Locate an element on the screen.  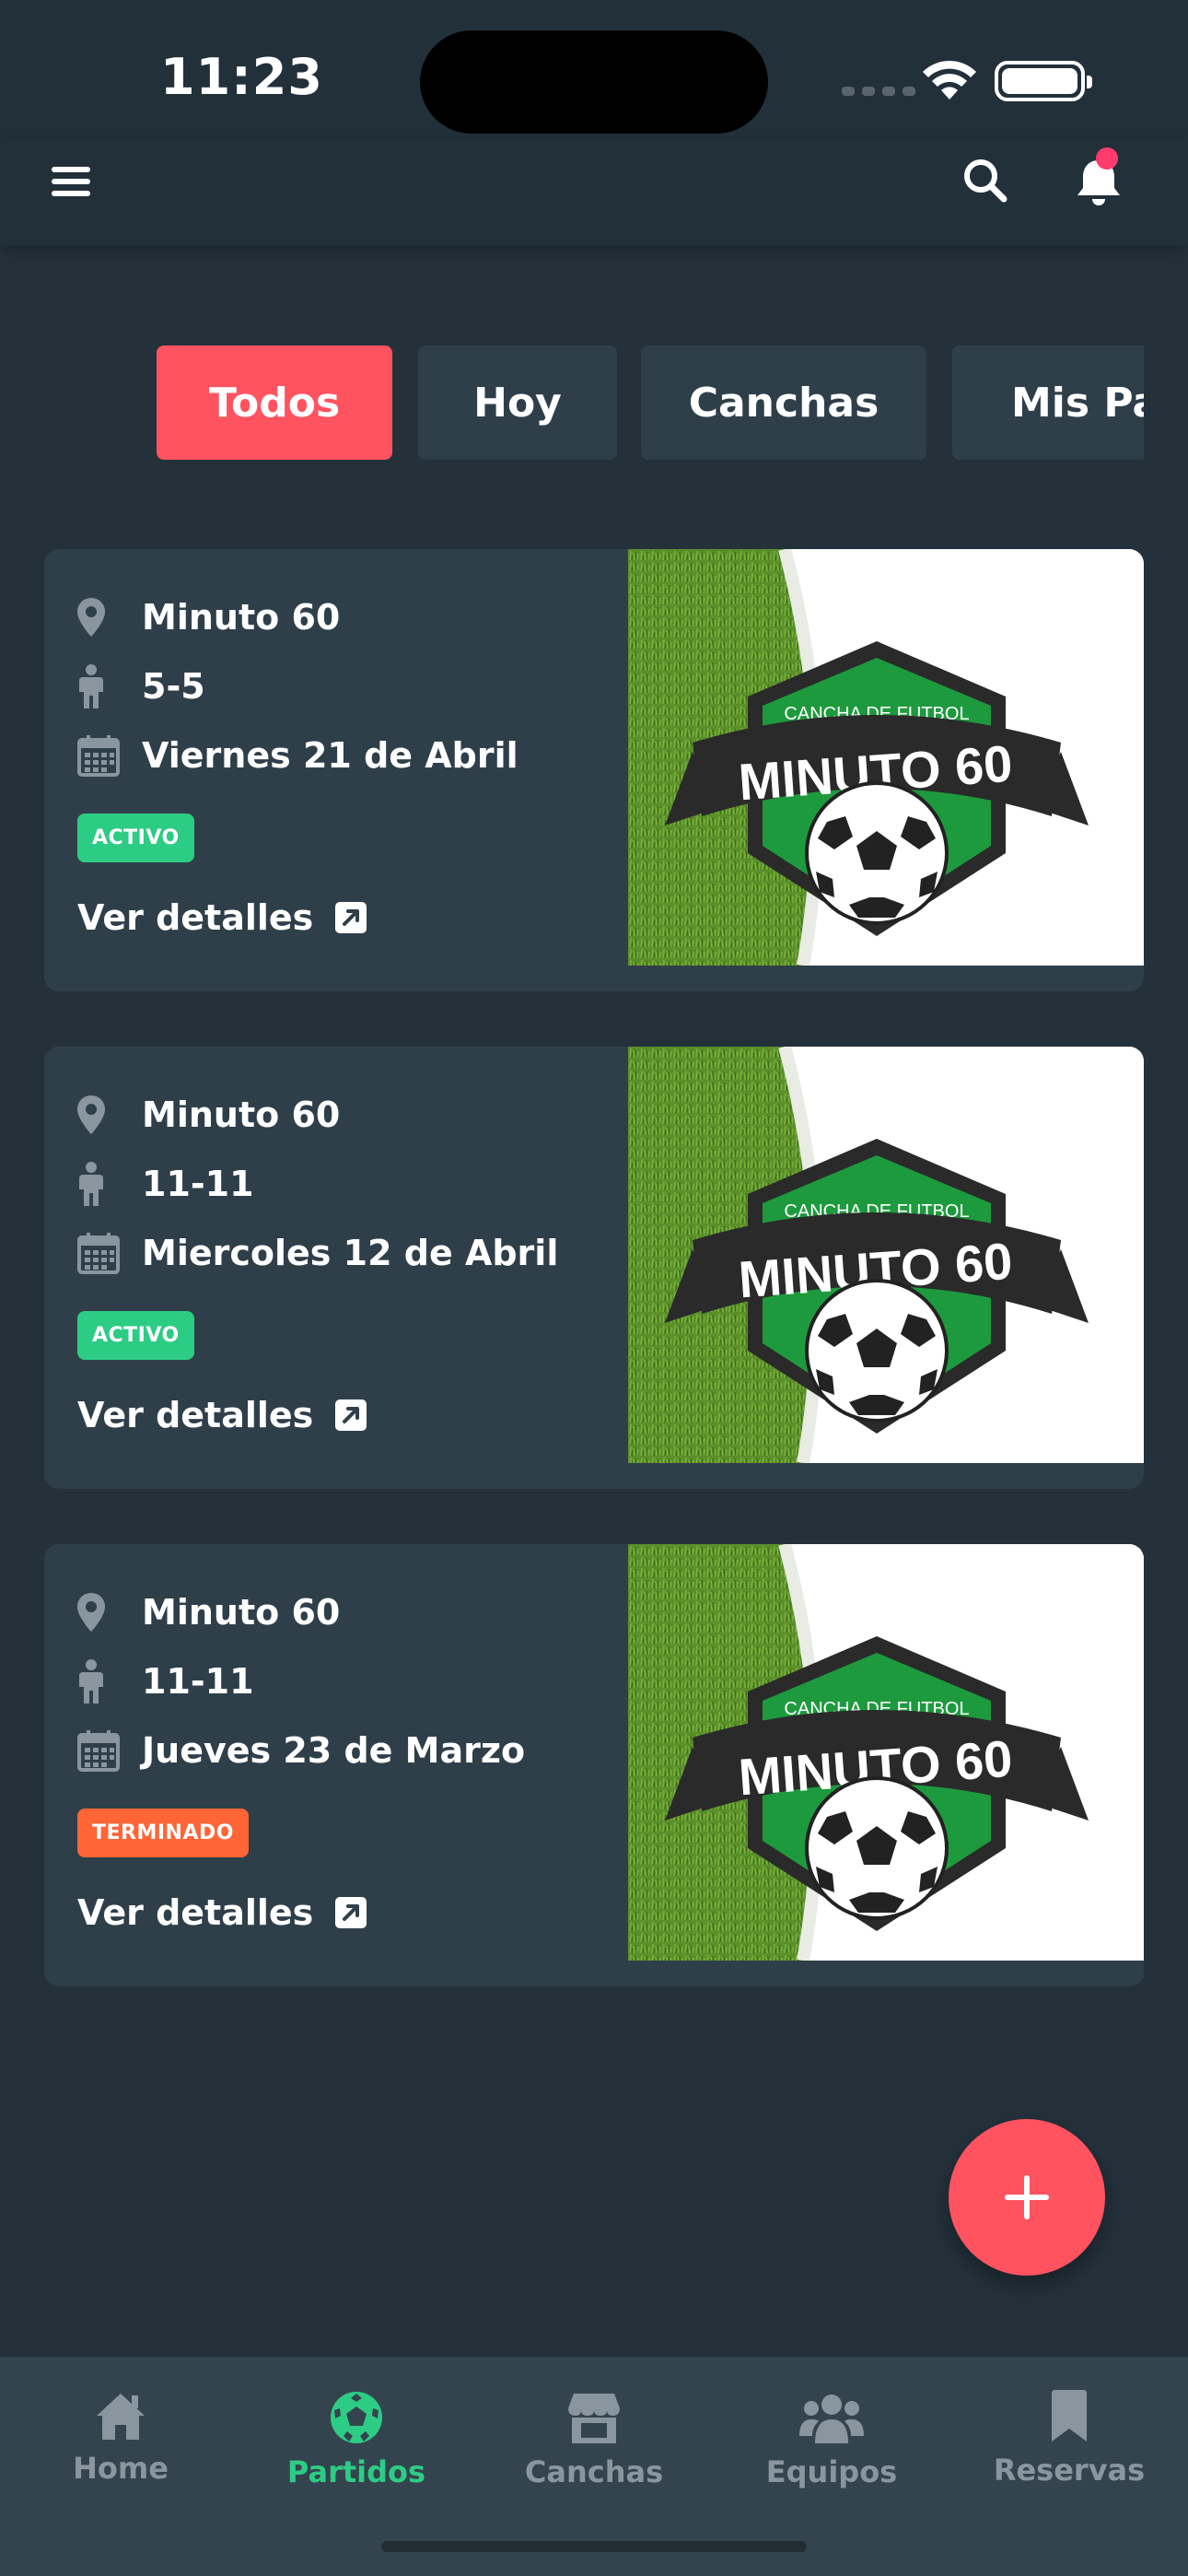
nav-label-partidos: Partidos is located at coordinates (356, 2471).